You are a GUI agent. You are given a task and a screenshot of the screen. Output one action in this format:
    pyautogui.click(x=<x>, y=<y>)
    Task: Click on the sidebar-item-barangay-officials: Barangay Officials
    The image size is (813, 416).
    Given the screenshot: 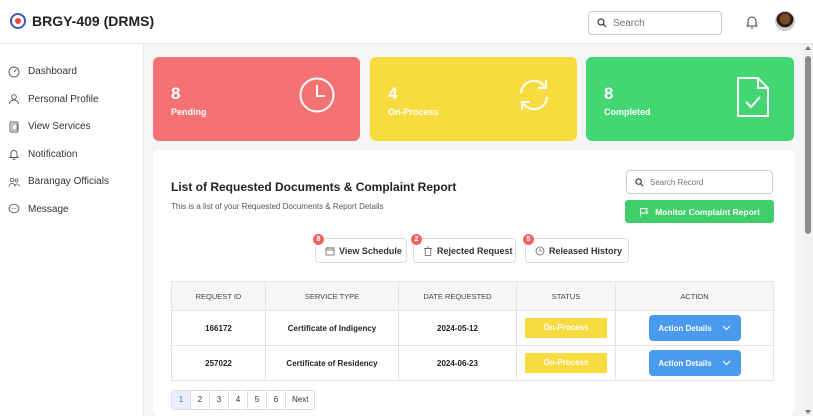 What is the action you would take?
    pyautogui.click(x=71, y=182)
    